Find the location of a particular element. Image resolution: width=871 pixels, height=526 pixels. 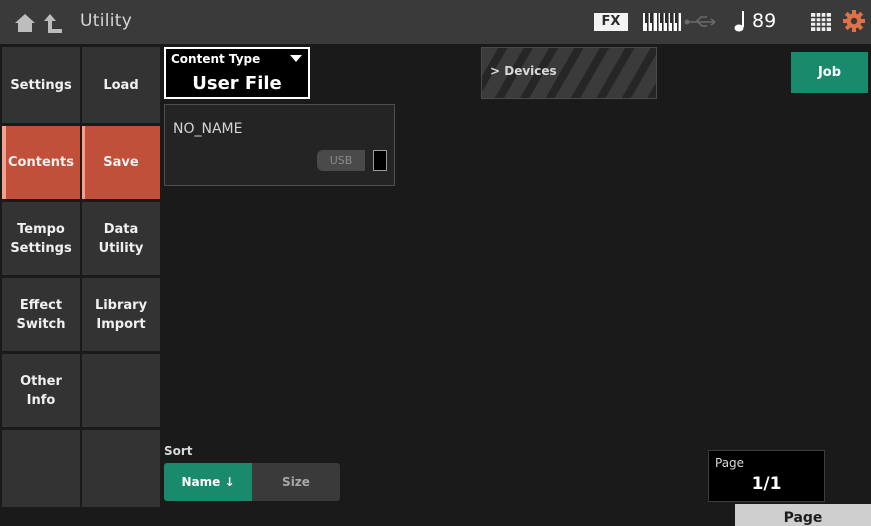

usb-badge: USB is located at coordinates (341, 160).